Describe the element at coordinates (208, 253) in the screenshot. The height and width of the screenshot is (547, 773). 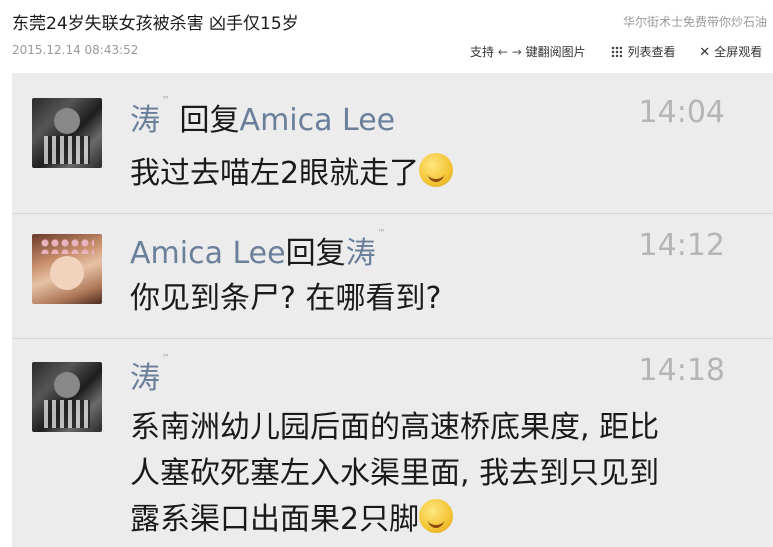
I see `sender-name: Amica Lee` at that location.